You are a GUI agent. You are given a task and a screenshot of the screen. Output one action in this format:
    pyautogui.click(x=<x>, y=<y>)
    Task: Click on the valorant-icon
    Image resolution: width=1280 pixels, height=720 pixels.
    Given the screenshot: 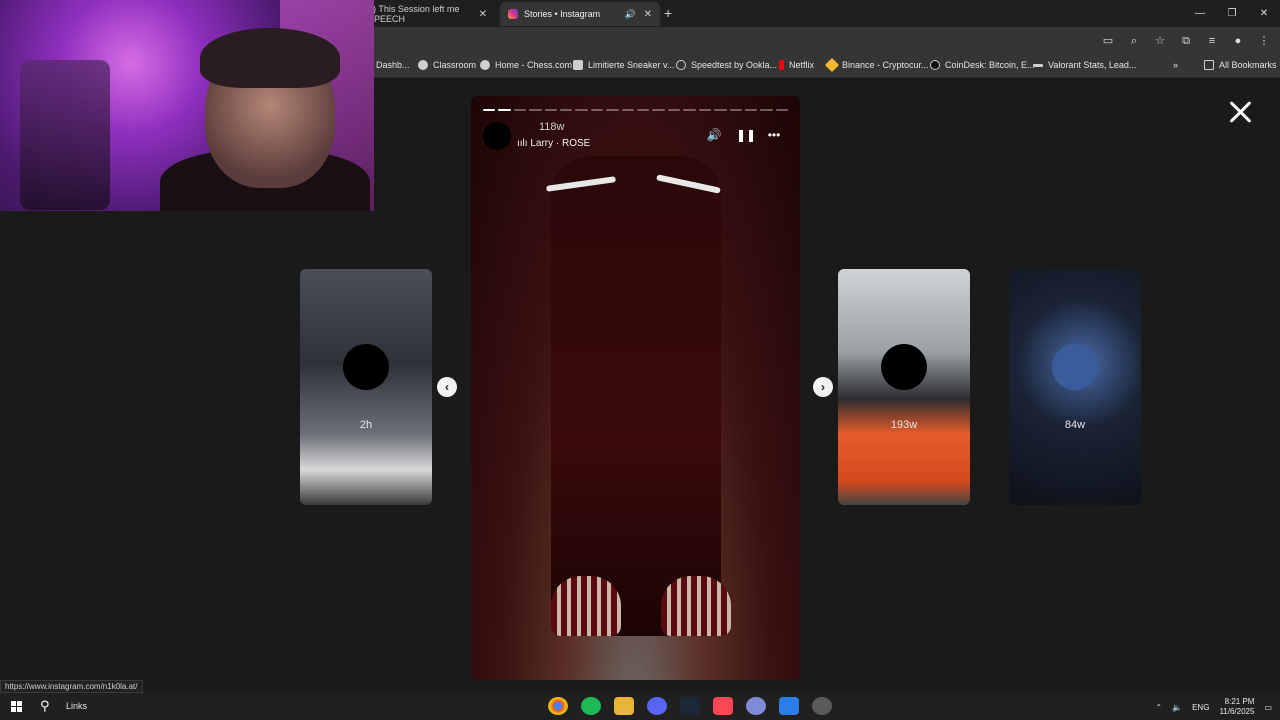 What is the action you would take?
    pyautogui.click(x=1038, y=65)
    